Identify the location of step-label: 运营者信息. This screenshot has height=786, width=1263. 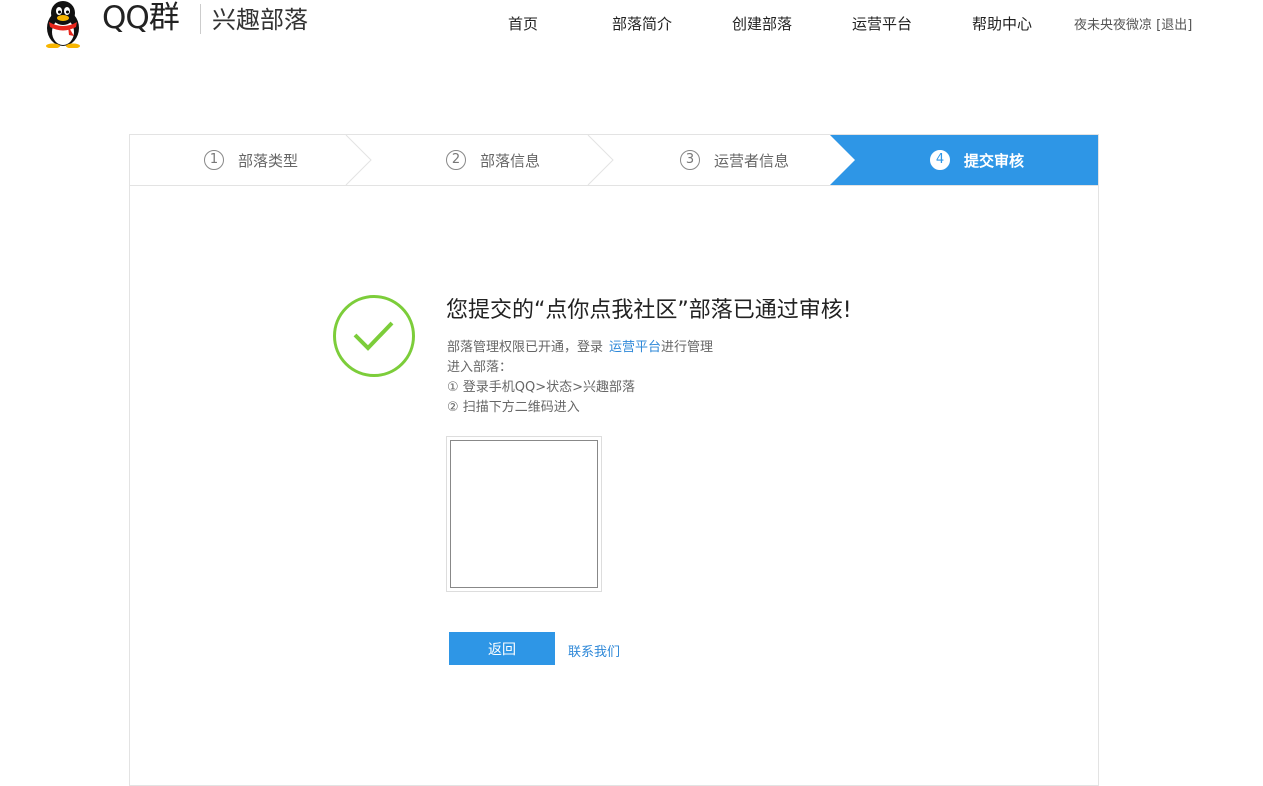
(752, 160).